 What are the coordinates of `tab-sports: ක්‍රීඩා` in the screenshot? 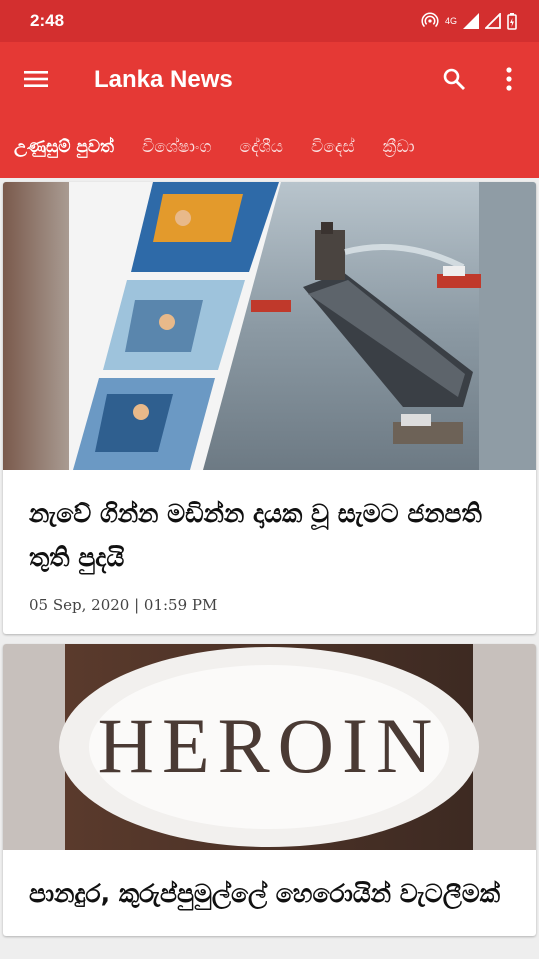 It's located at (399, 147).